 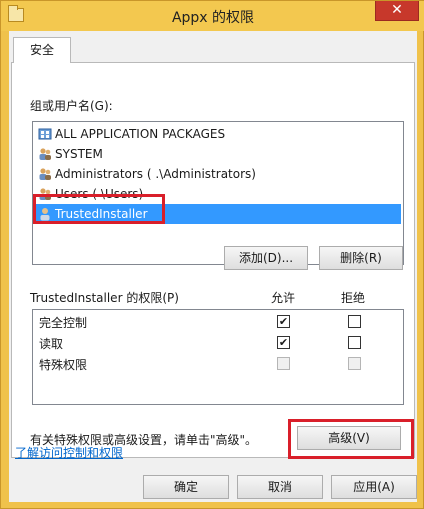 What do you see at coordinates (51, 344) in the screenshot?
I see `permission-name-read: 读取` at bounding box center [51, 344].